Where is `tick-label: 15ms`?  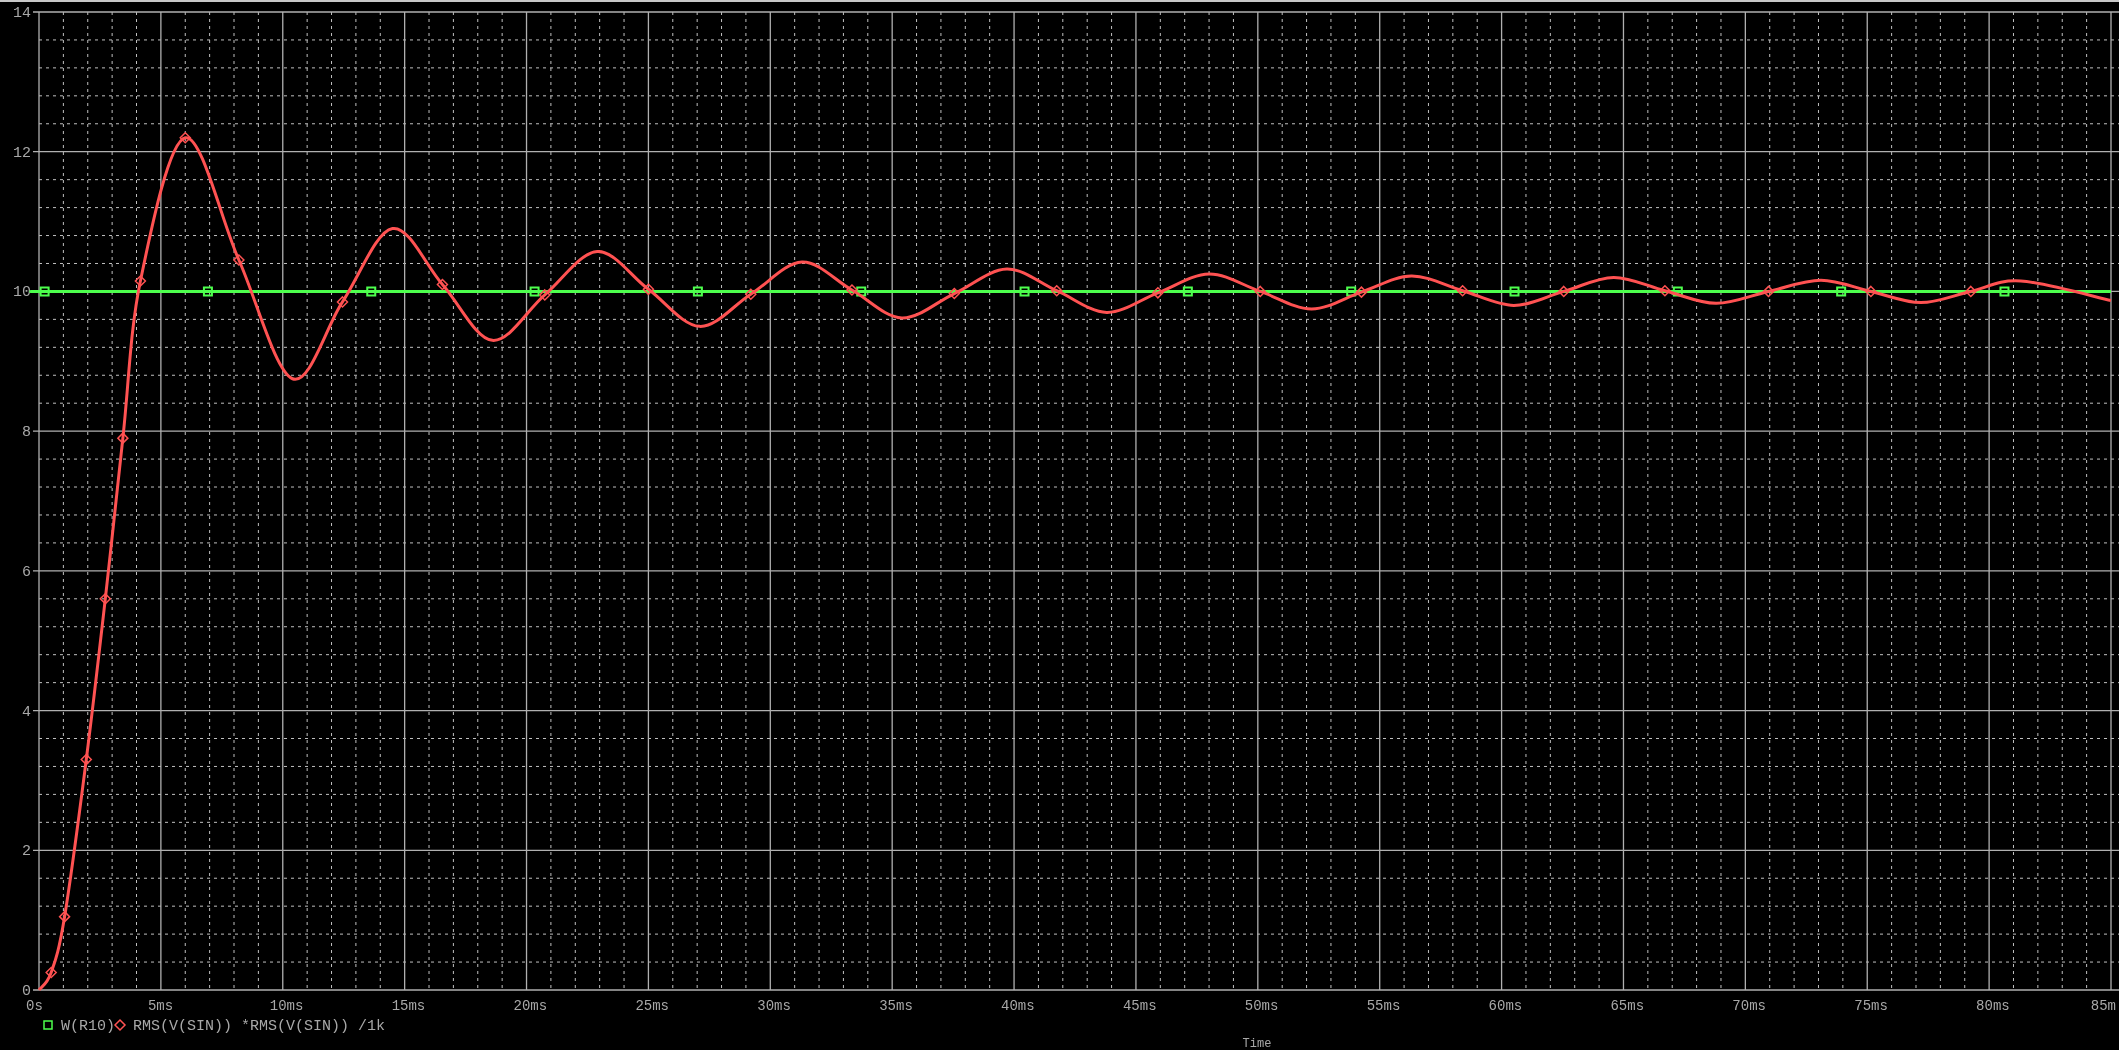
tick-label: 15ms is located at coordinates (408, 1006).